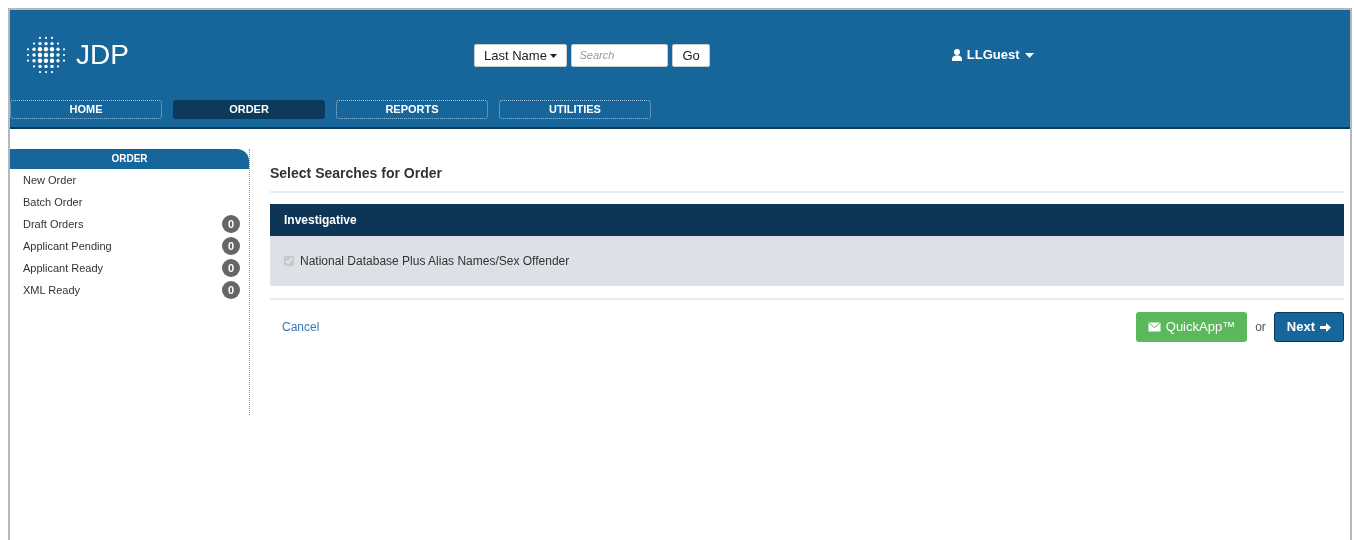  What do you see at coordinates (50, 180) in the screenshot?
I see `sidebar-item: New Order` at bounding box center [50, 180].